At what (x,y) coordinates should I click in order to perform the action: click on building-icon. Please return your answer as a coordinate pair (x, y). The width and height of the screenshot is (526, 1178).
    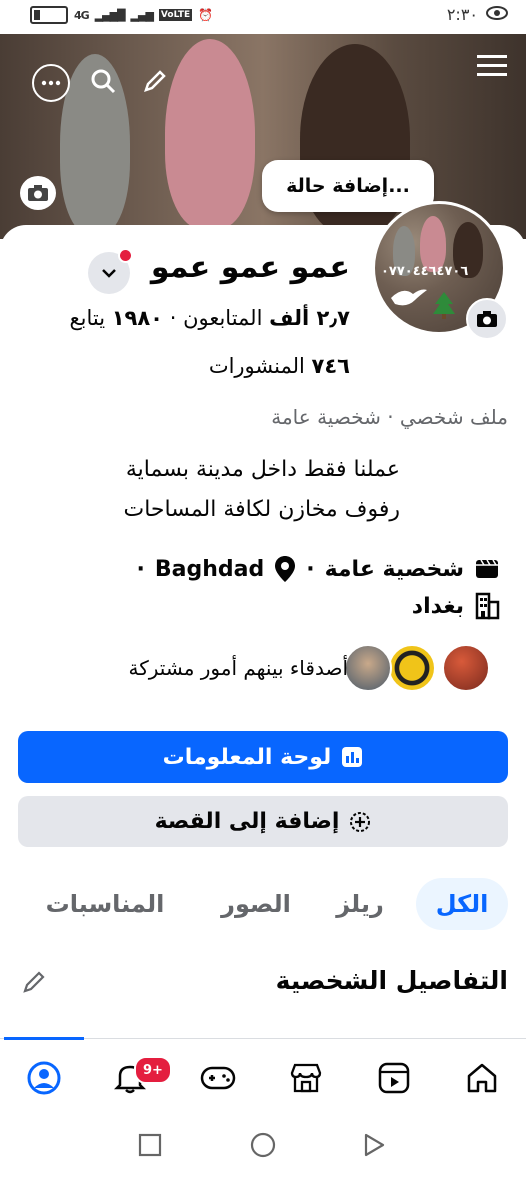
    Looking at the image, I should click on (487, 606).